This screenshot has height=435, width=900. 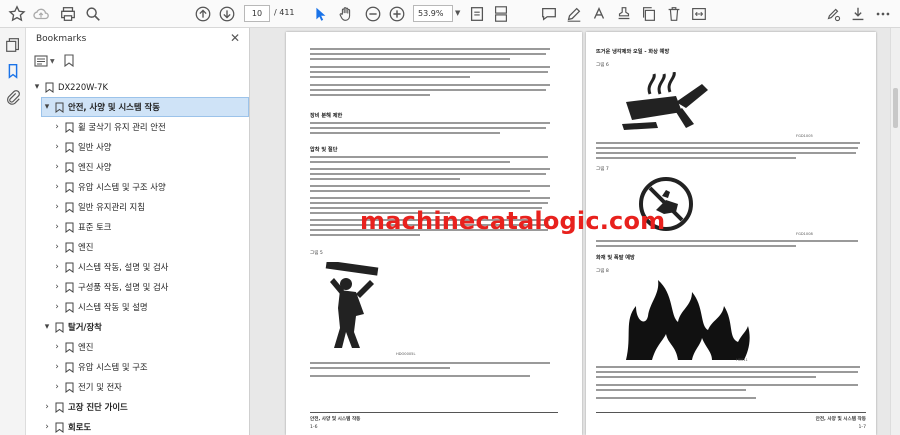 I want to click on bookmarks-icon, so click(x=13, y=71).